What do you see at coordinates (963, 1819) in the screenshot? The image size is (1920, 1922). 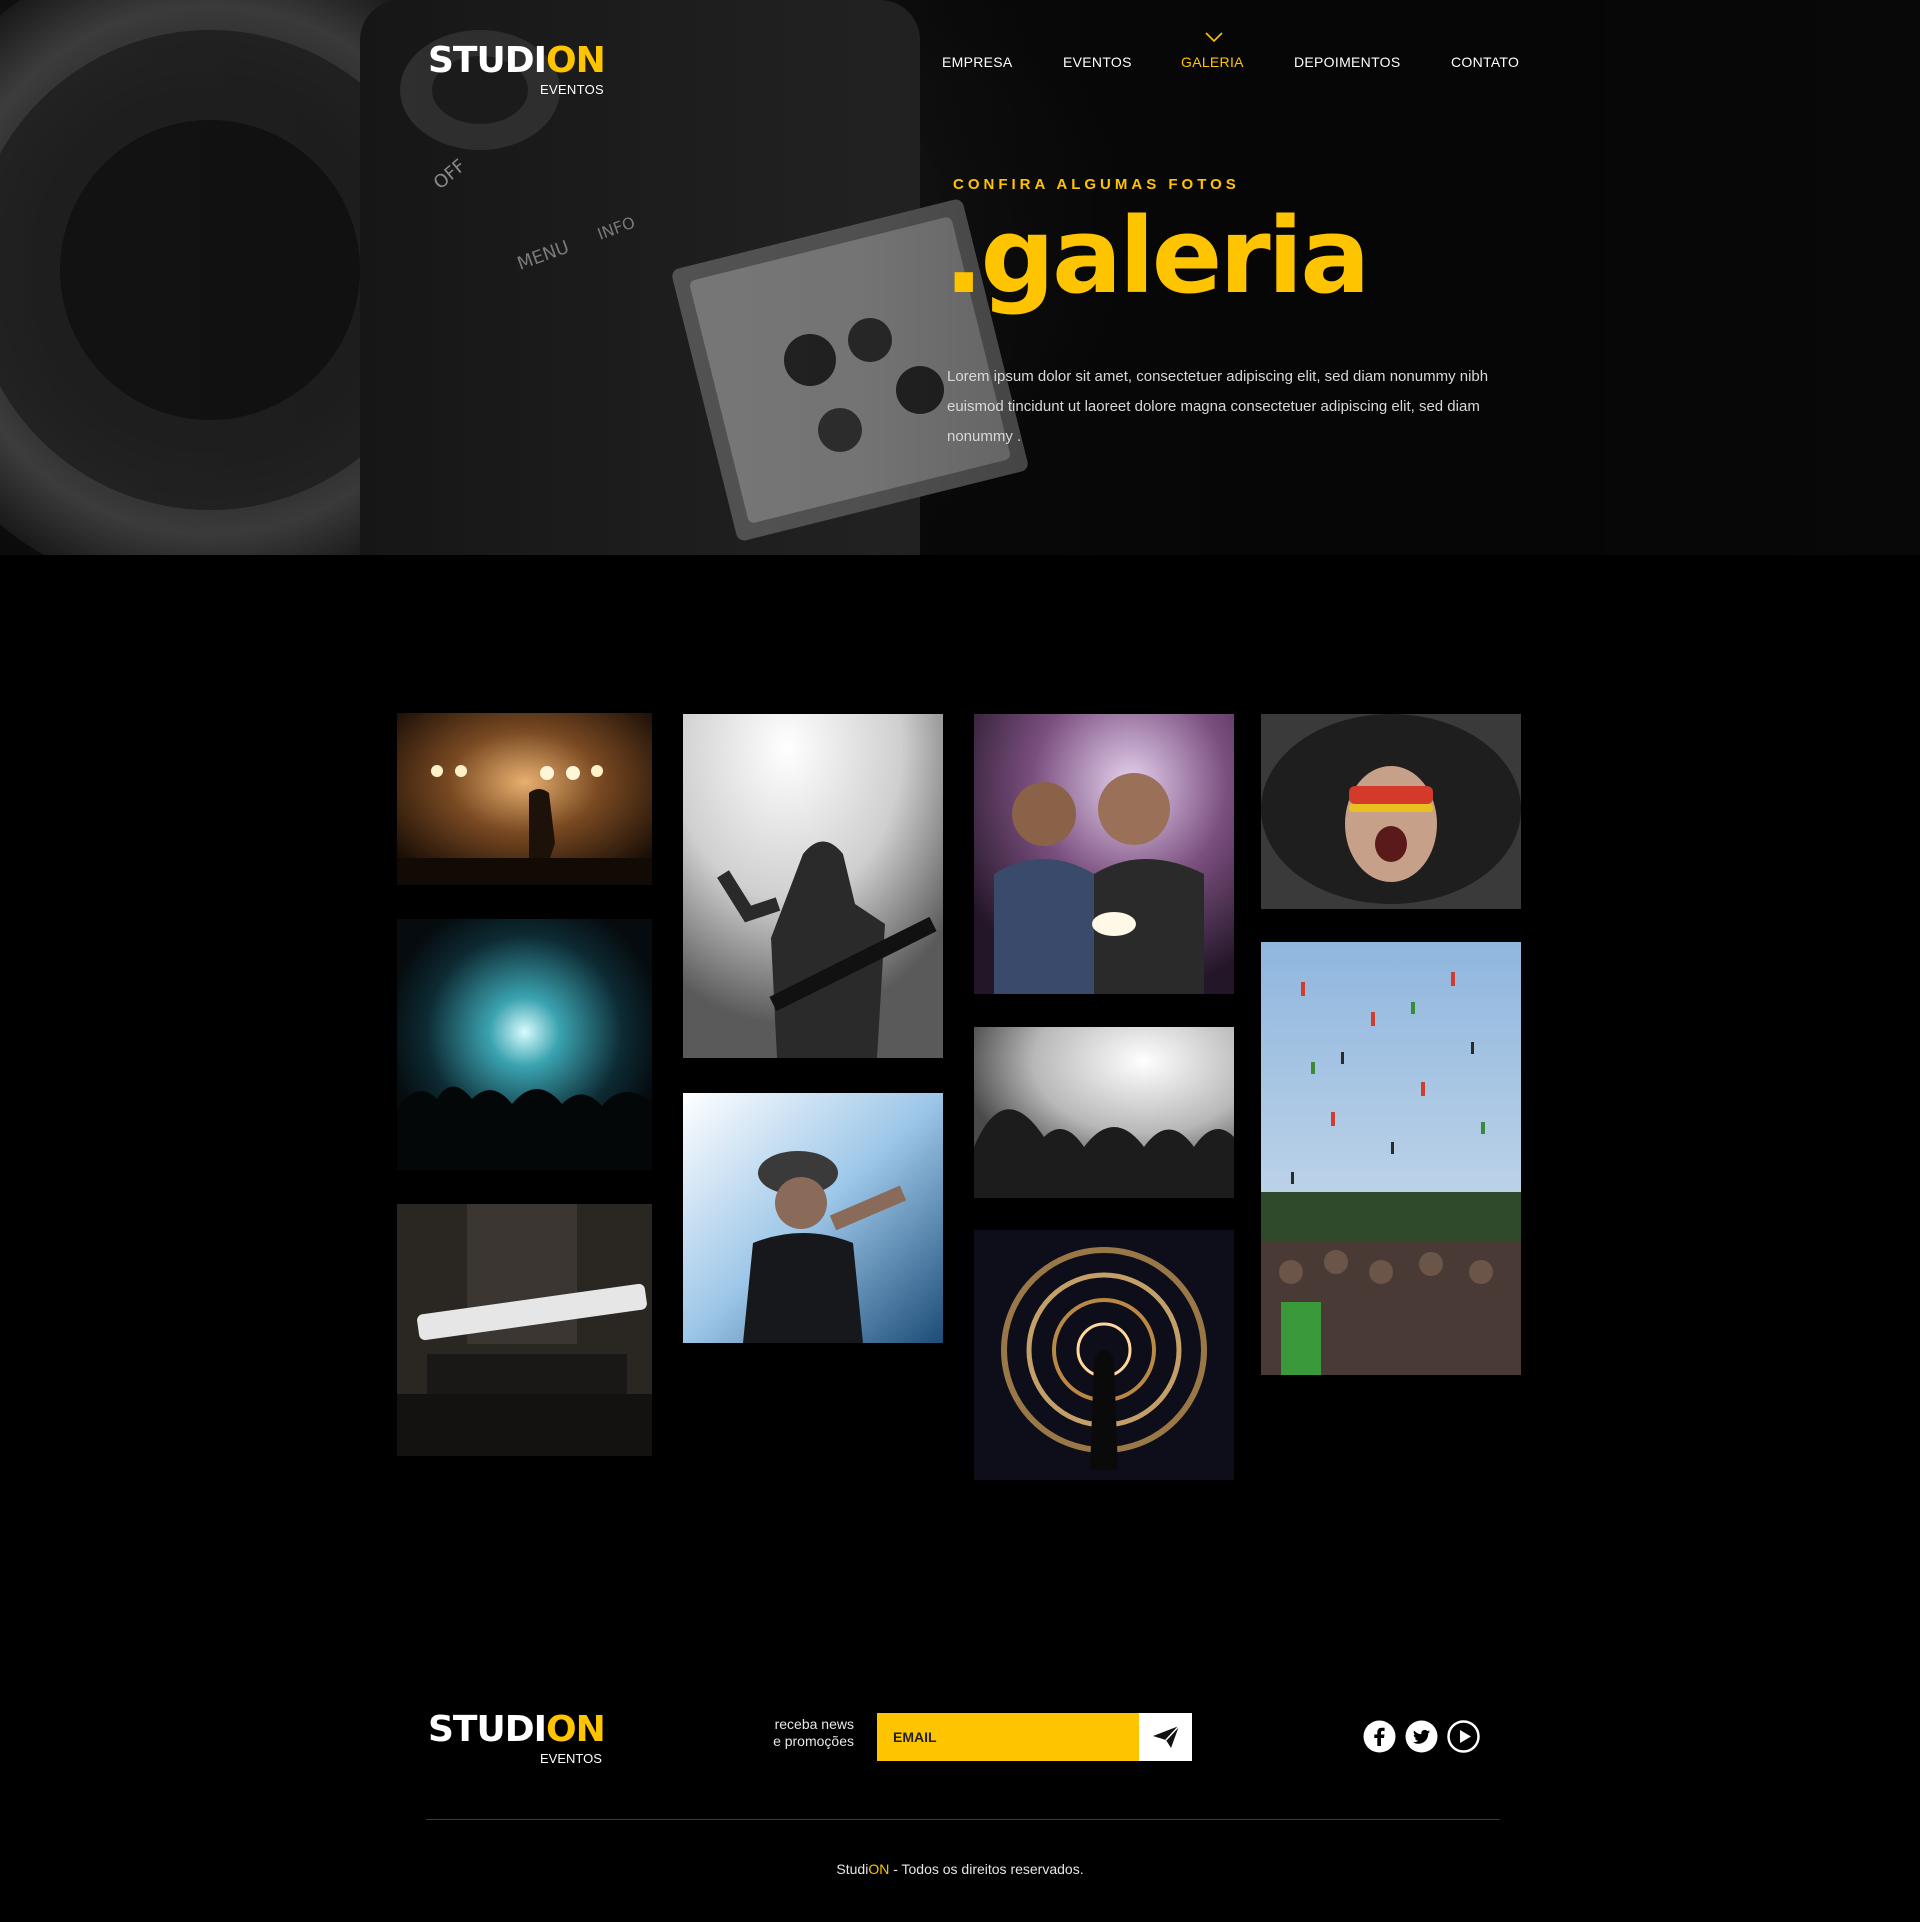 I see `footer-divider` at bounding box center [963, 1819].